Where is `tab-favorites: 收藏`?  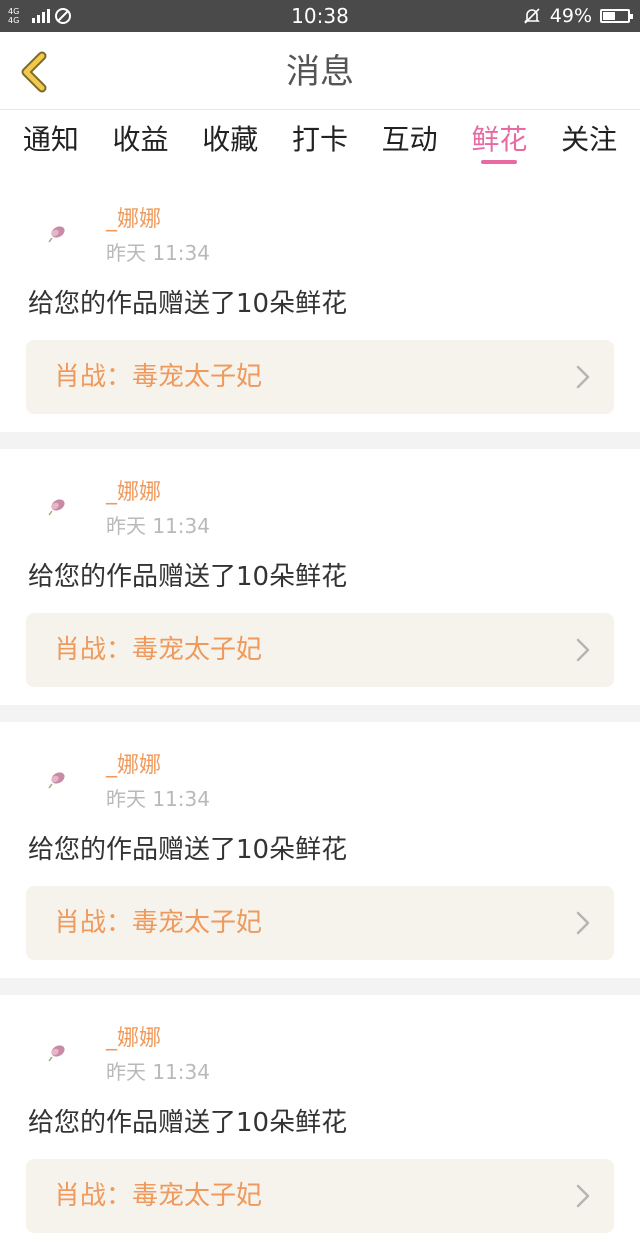 tab-favorites: 收藏 is located at coordinates (230, 140).